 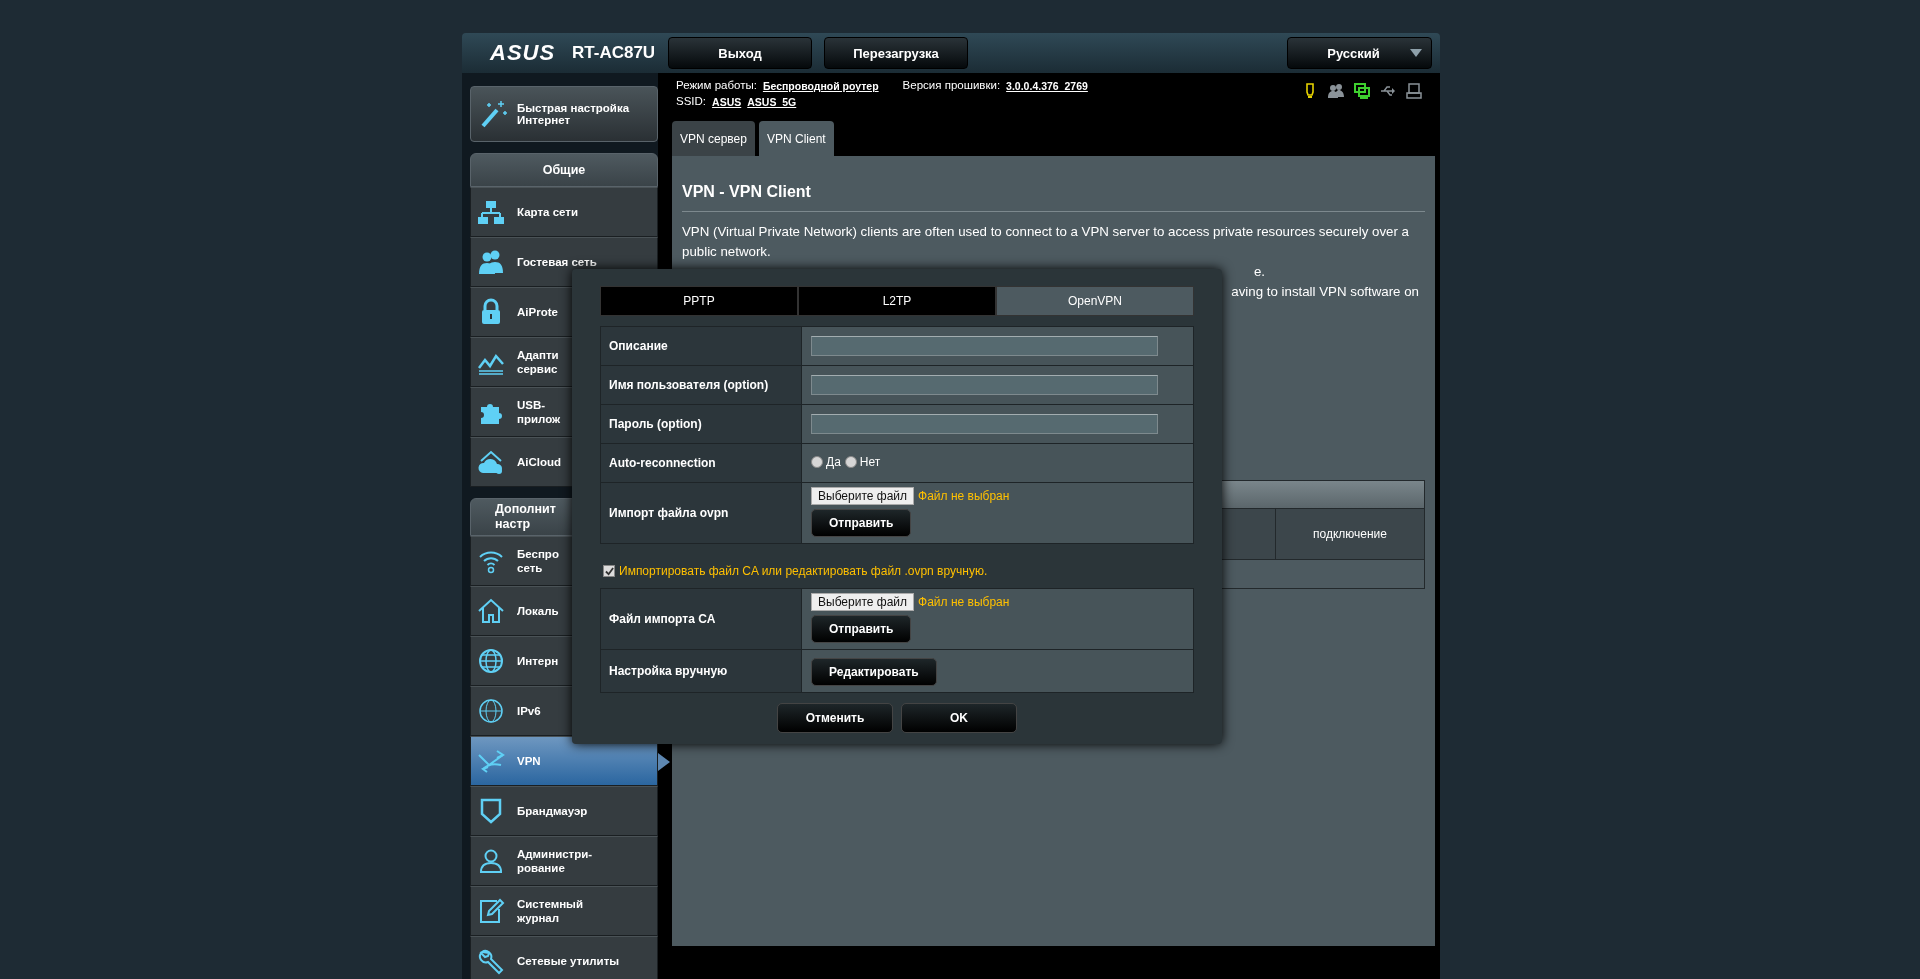 What do you see at coordinates (552, 811) in the screenshot?
I see `sidebar-label: Брандмауэр` at bounding box center [552, 811].